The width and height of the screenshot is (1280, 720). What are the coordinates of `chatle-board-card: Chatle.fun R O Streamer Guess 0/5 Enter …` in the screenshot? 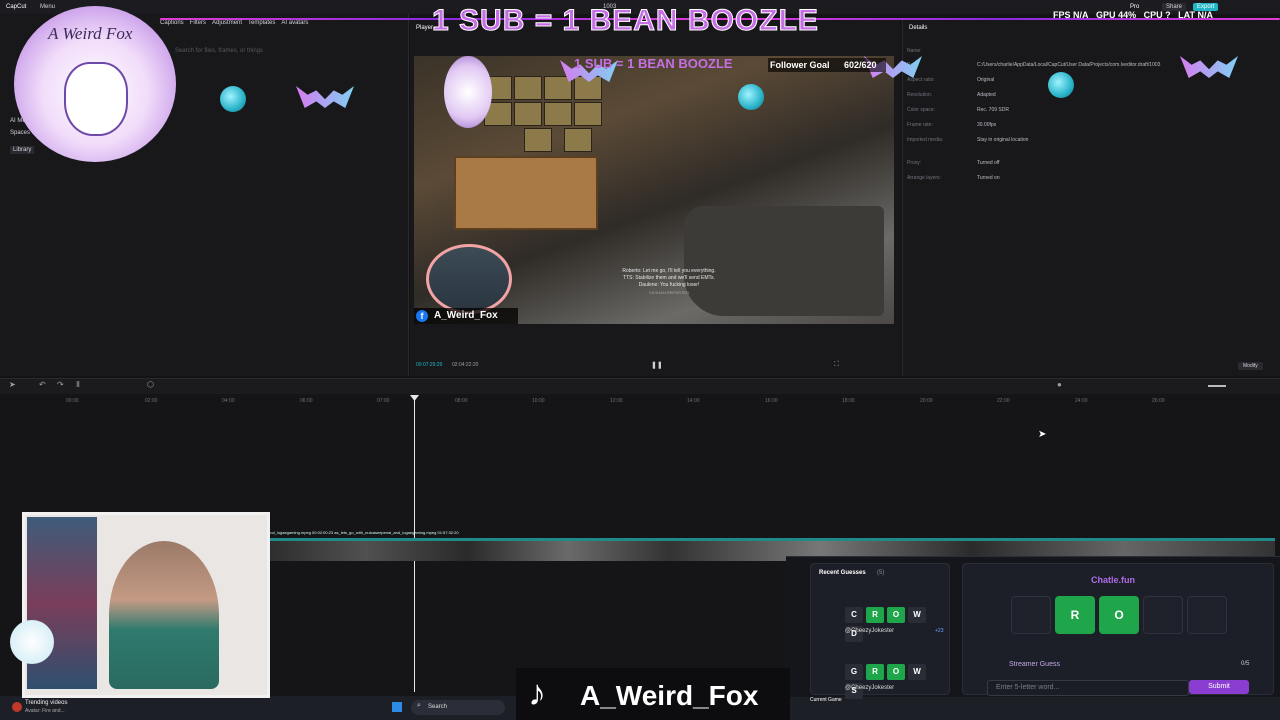 It's located at (1118, 629).